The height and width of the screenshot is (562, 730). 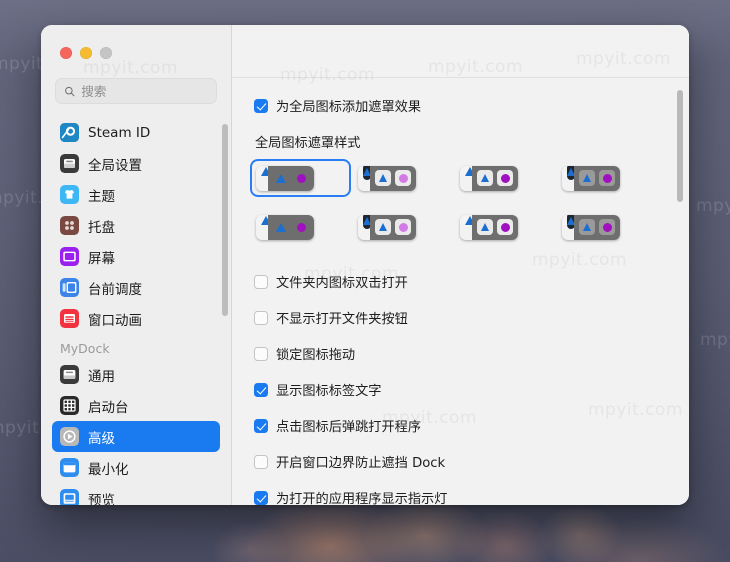 What do you see at coordinates (136, 163) in the screenshot?
I see `sidebar-item-global-settings: 全局设置` at bounding box center [136, 163].